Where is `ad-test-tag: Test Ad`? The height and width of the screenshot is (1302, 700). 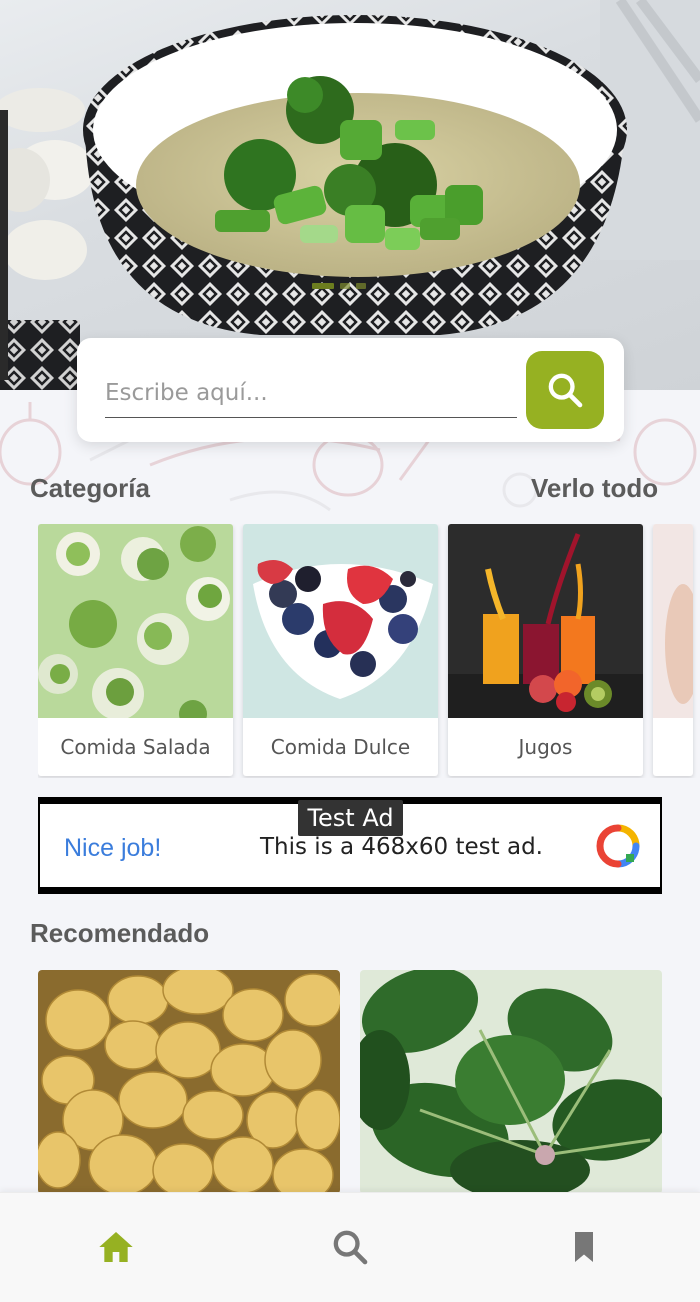 ad-test-tag: Test Ad is located at coordinates (350, 818).